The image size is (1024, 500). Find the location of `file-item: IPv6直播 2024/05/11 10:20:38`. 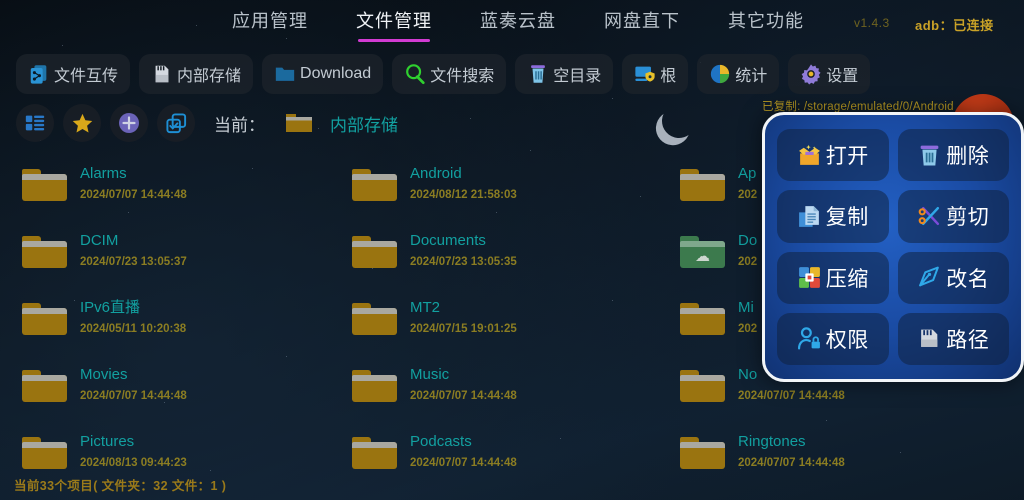

file-item: IPv6直播 2024/05/11 10:20:38 is located at coordinates (187, 317).